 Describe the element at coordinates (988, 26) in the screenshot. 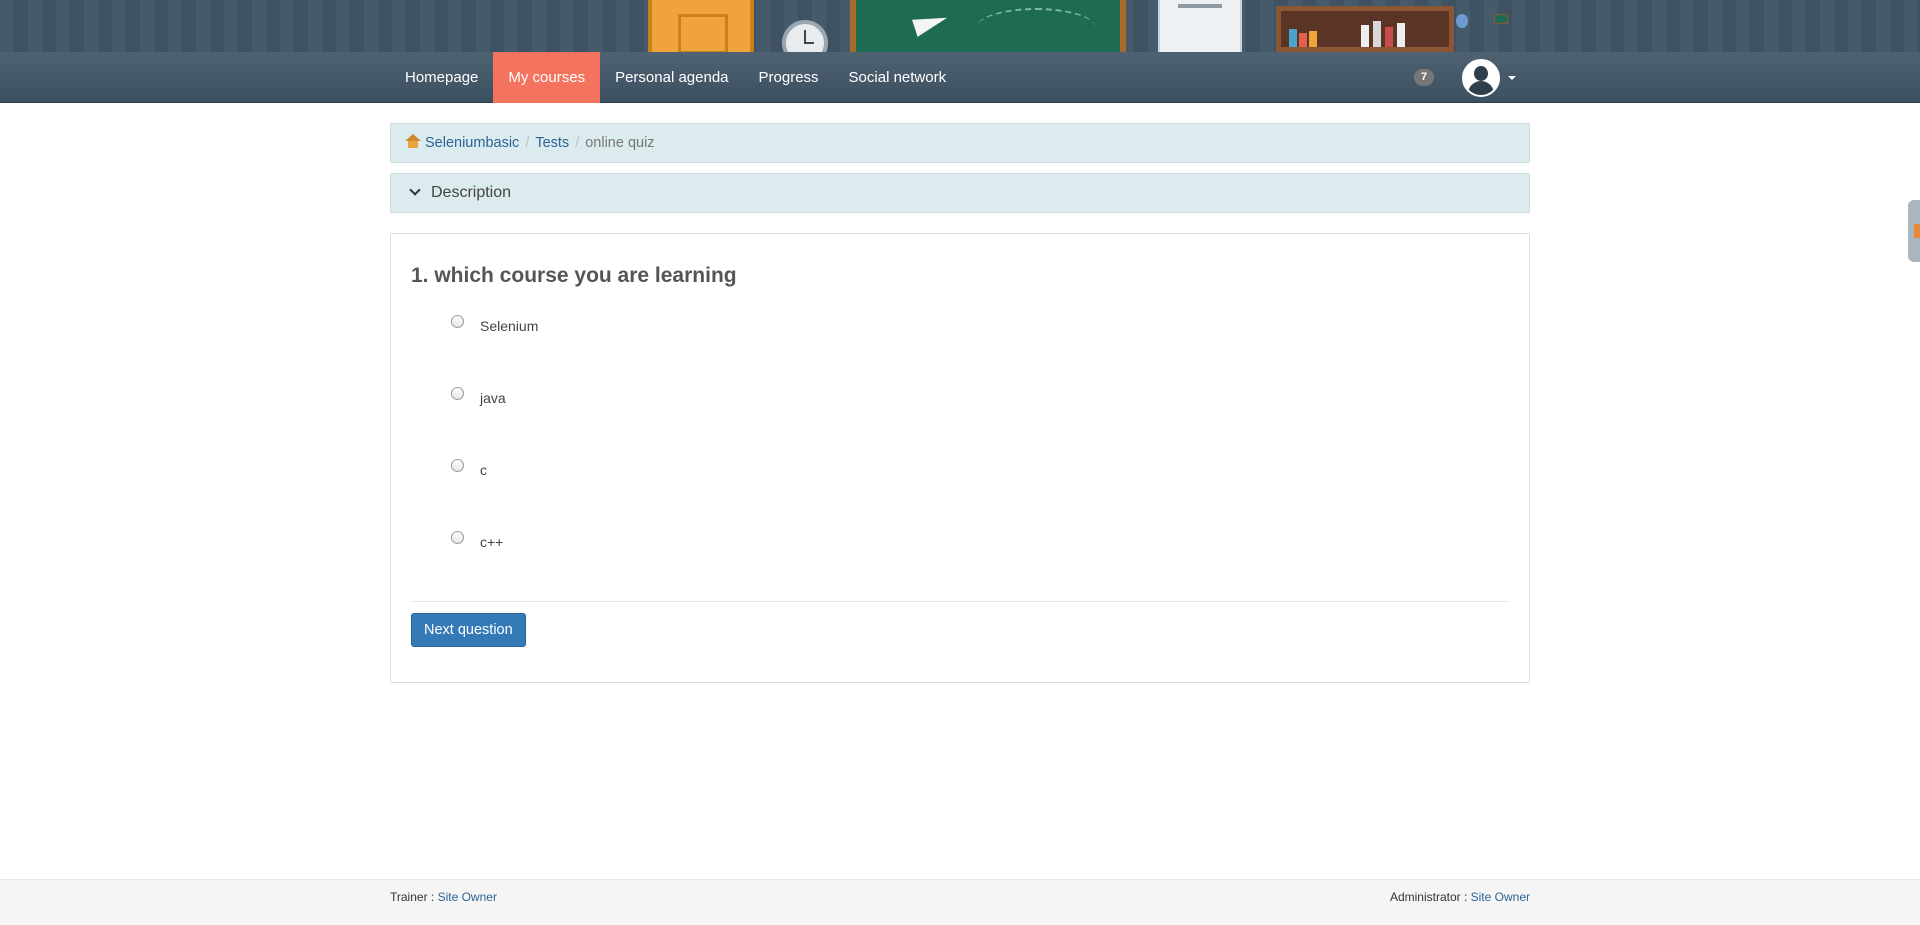

I see `banner-chalkboard-illustration` at that location.